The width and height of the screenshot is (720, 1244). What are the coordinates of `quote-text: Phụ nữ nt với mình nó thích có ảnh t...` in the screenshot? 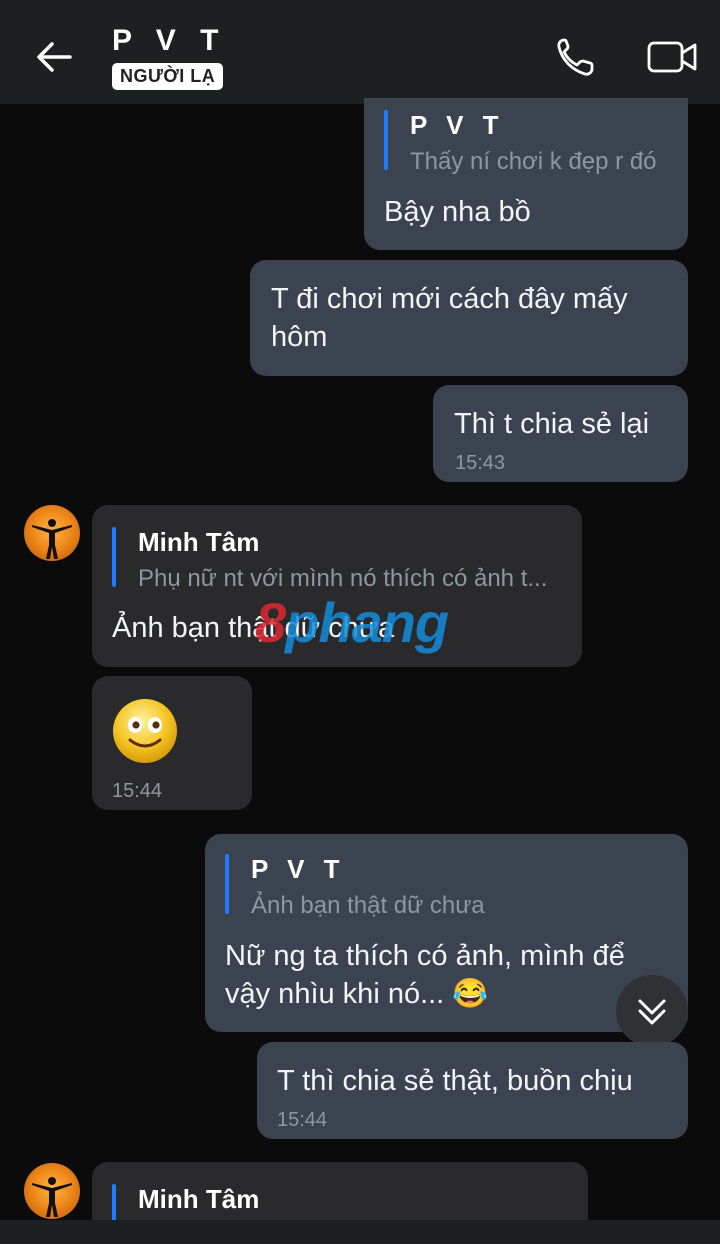 It's located at (343, 578).